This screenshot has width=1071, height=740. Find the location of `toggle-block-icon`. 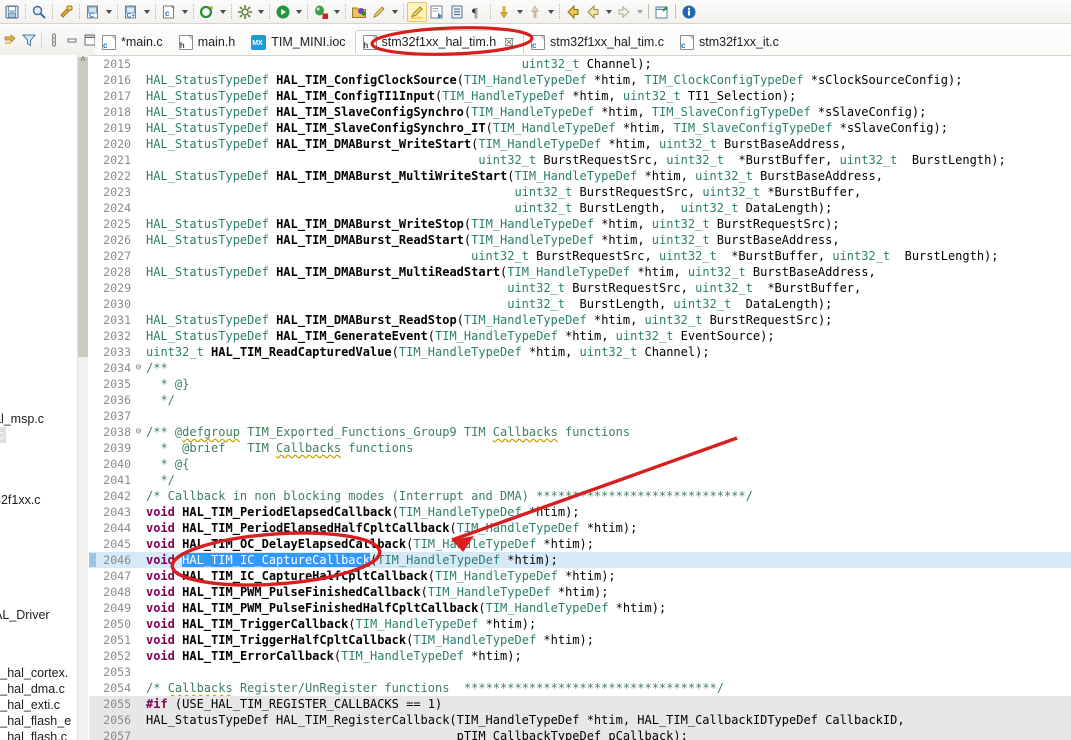

toggle-block-icon is located at coordinates (457, 12).